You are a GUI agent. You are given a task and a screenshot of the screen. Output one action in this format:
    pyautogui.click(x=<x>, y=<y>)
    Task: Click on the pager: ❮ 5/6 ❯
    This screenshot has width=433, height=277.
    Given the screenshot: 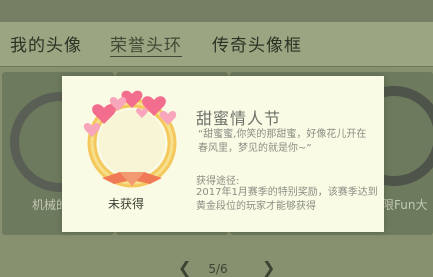 What is the action you would take?
    pyautogui.click(x=216, y=267)
    